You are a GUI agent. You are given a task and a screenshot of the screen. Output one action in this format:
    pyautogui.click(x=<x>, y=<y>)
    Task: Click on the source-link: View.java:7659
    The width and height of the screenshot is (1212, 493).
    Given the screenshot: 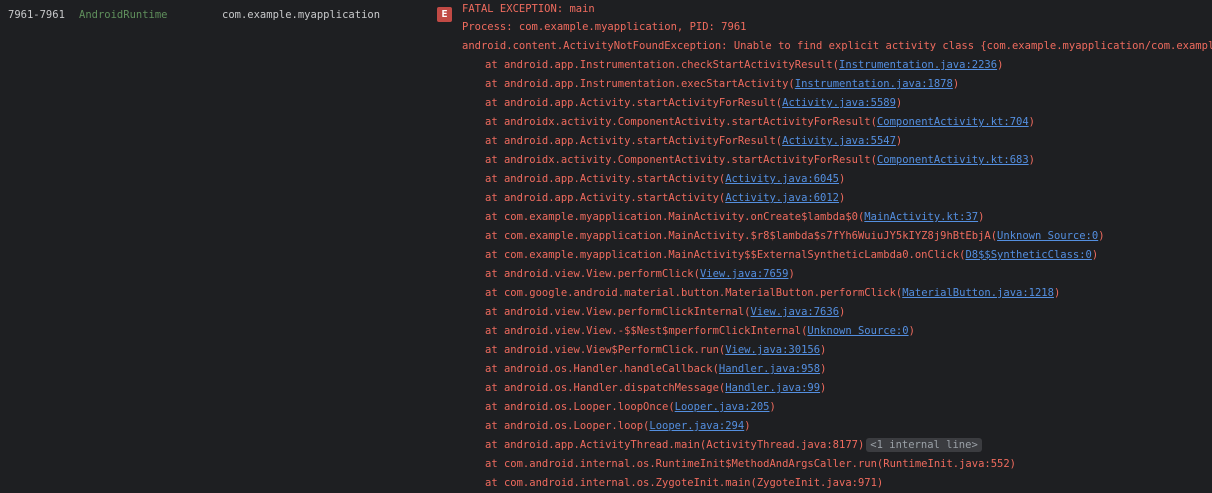 What is the action you would take?
    pyautogui.click(x=744, y=274)
    